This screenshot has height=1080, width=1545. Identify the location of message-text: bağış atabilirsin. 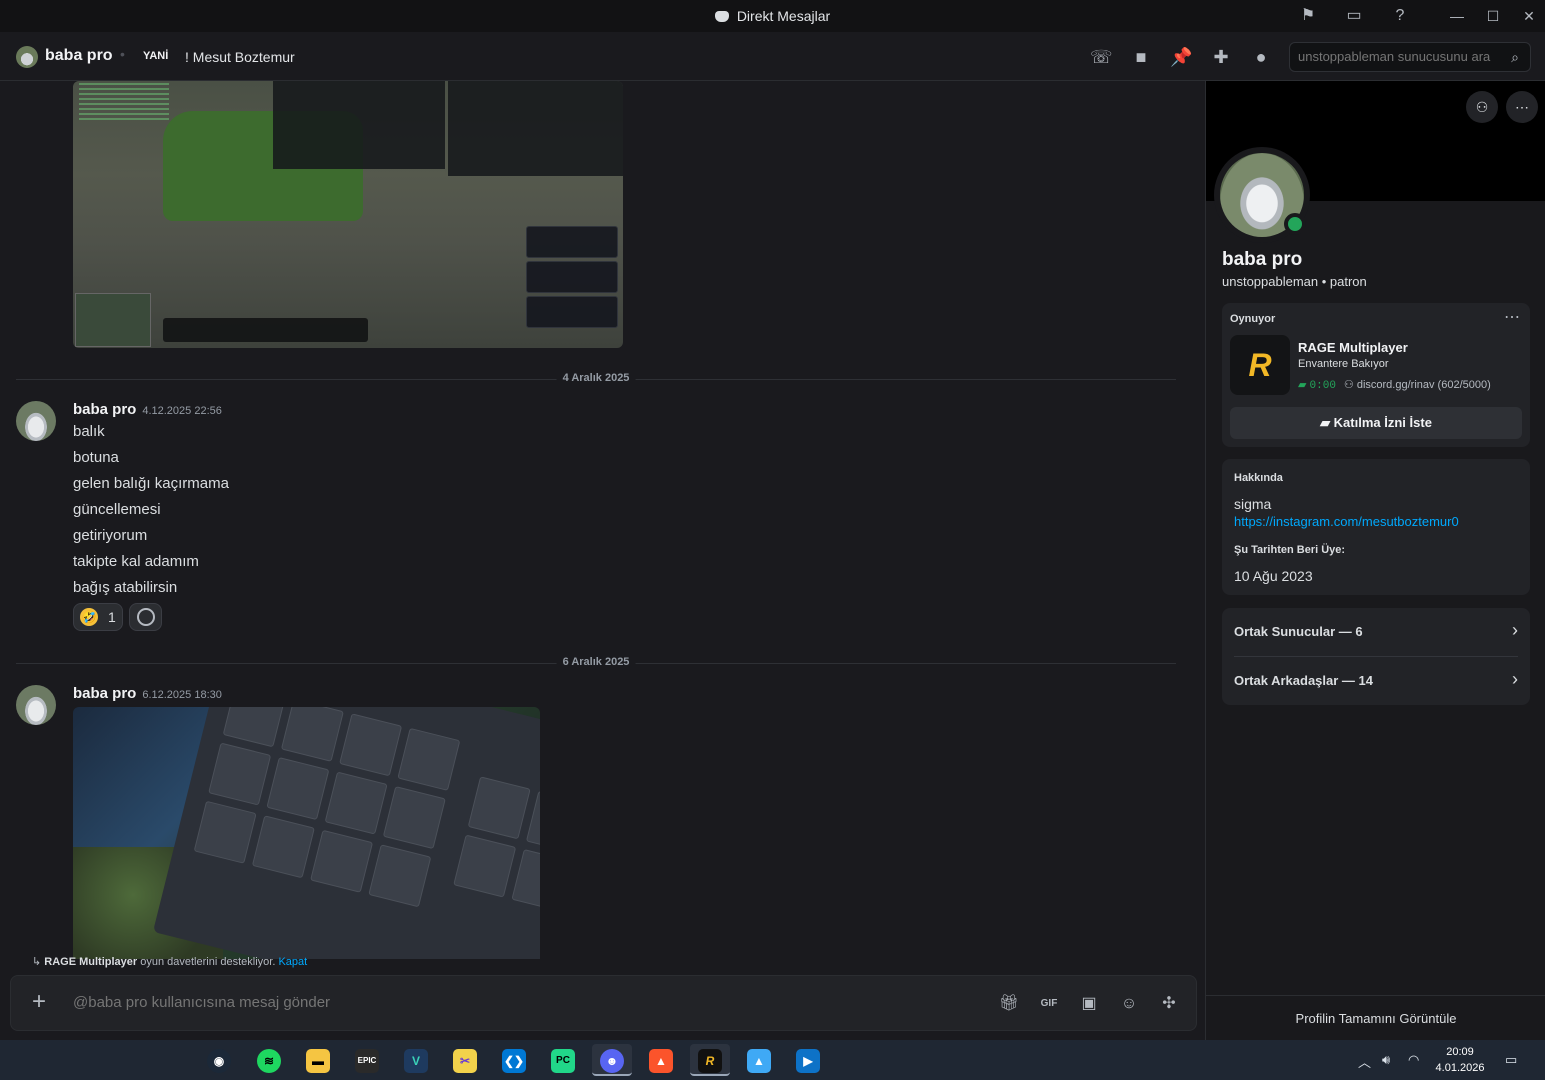
(125, 587).